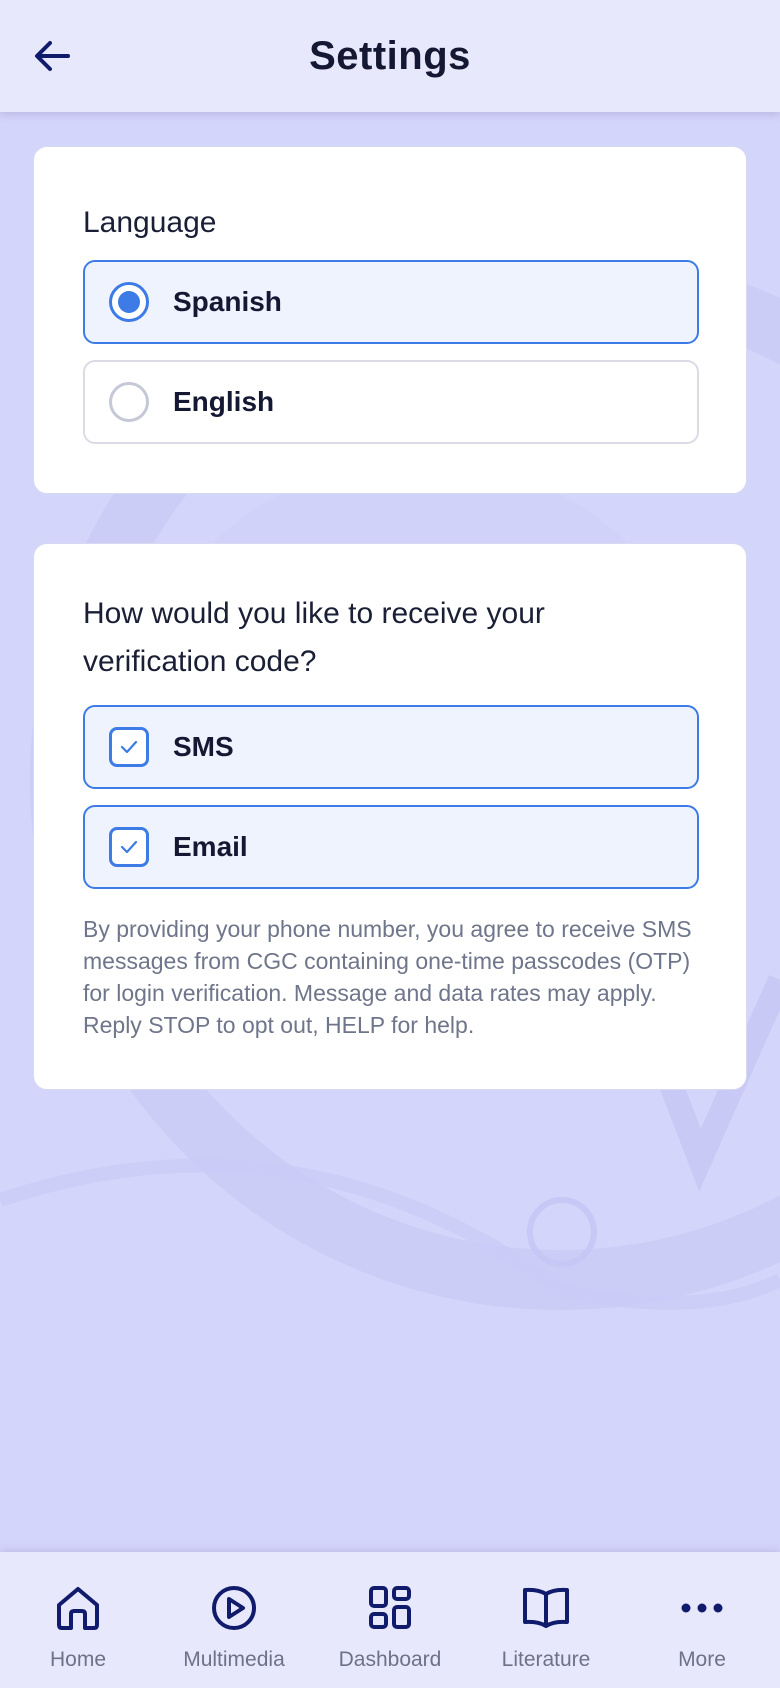  Describe the element at coordinates (546, 1659) in the screenshot. I see `nav-label: Literature` at that location.